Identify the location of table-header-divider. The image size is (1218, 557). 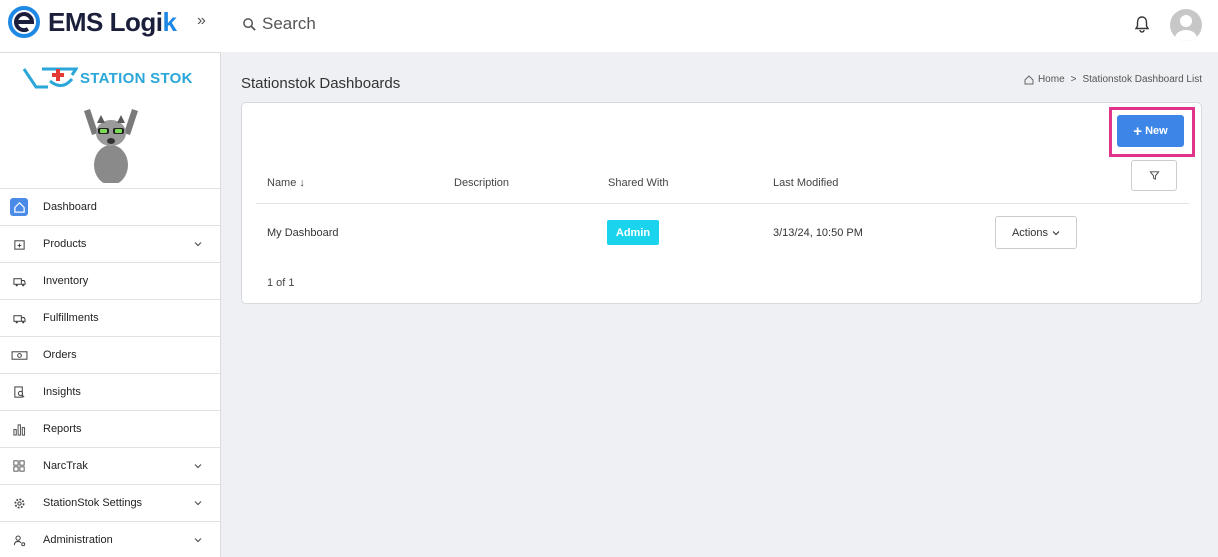
(722, 203).